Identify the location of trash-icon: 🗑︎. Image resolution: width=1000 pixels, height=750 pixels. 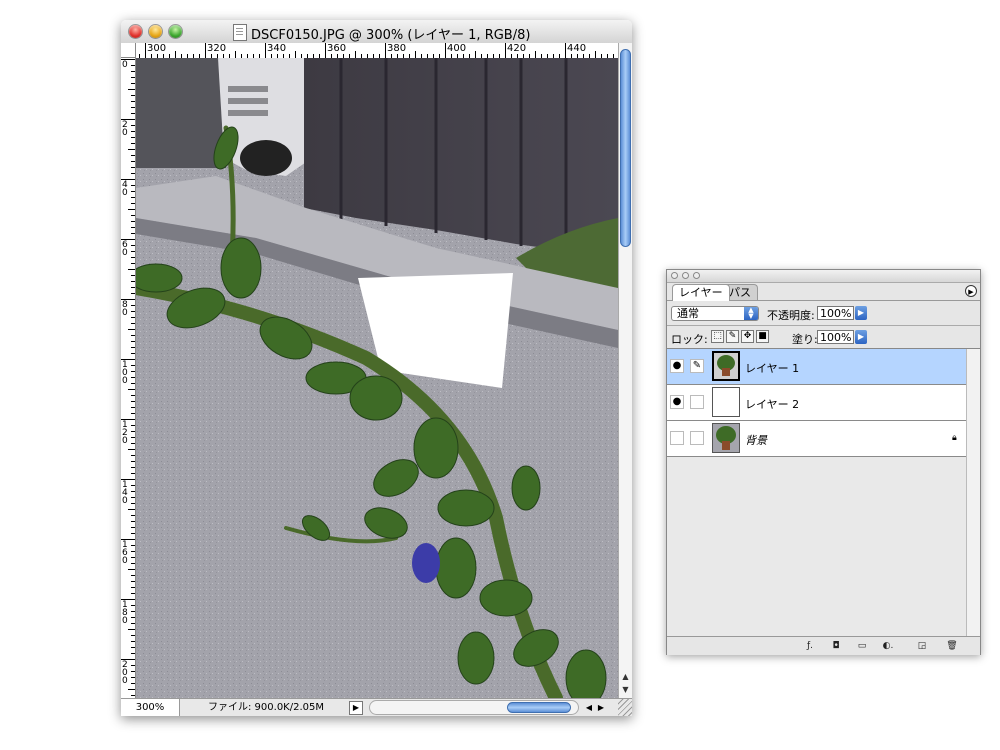
(952, 646).